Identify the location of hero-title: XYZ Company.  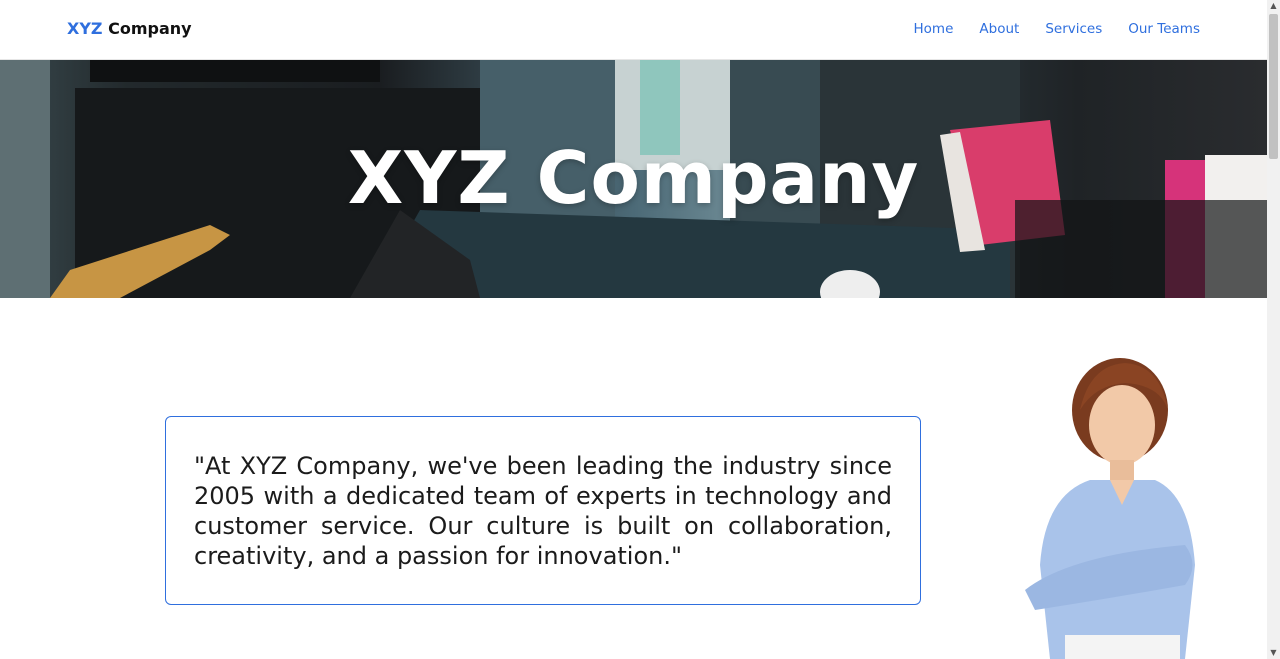
(633, 178).